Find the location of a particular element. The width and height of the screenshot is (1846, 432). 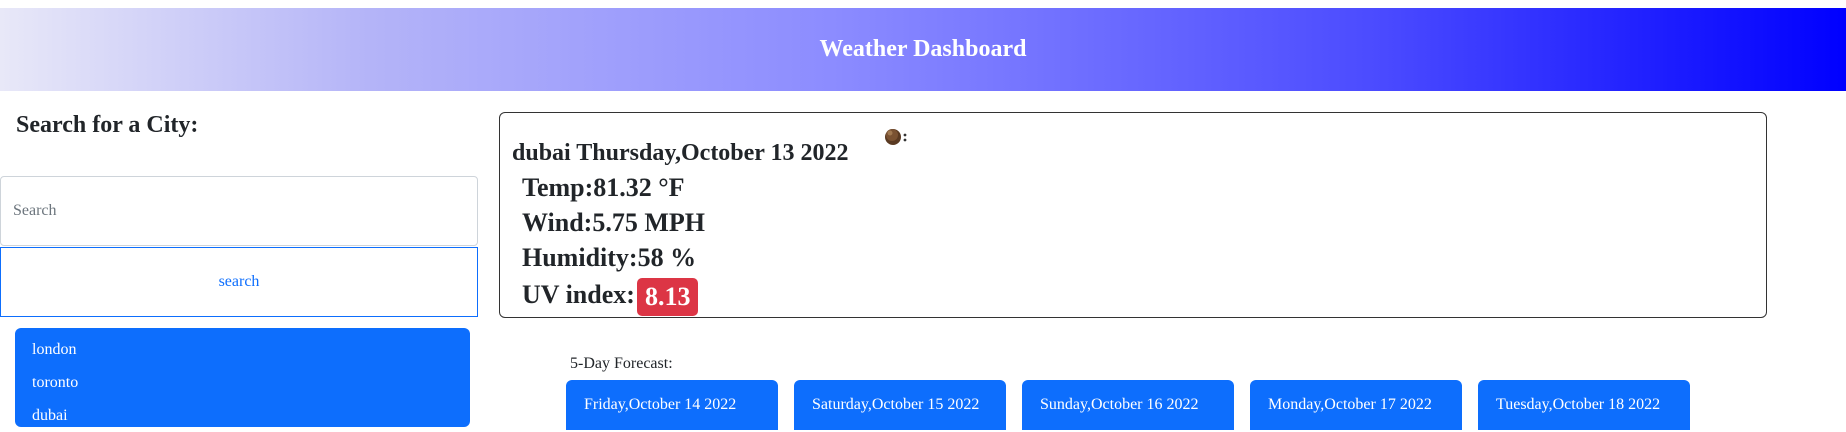

search-history-list: london toronto dubai is located at coordinates (242, 377).